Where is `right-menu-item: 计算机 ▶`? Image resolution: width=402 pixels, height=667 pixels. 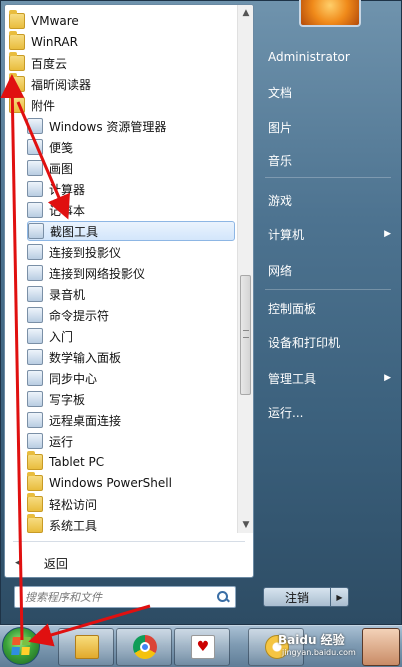 right-menu-item: 计算机 ▶ is located at coordinates (326, 234).